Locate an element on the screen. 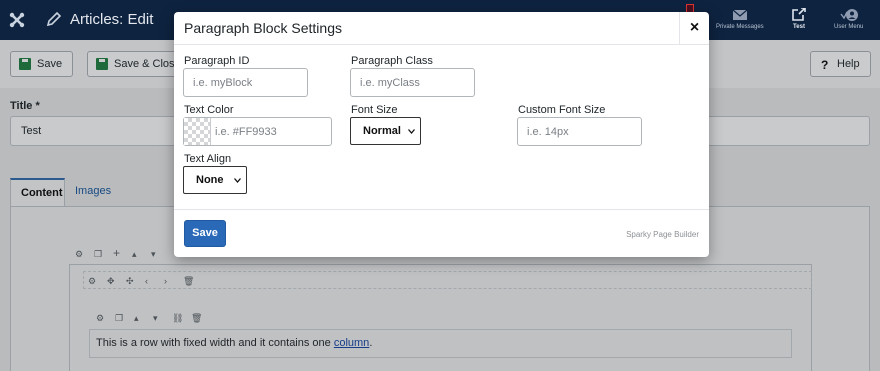 This screenshot has width=880, height=371. external-link-icon is located at coordinates (799, 14).